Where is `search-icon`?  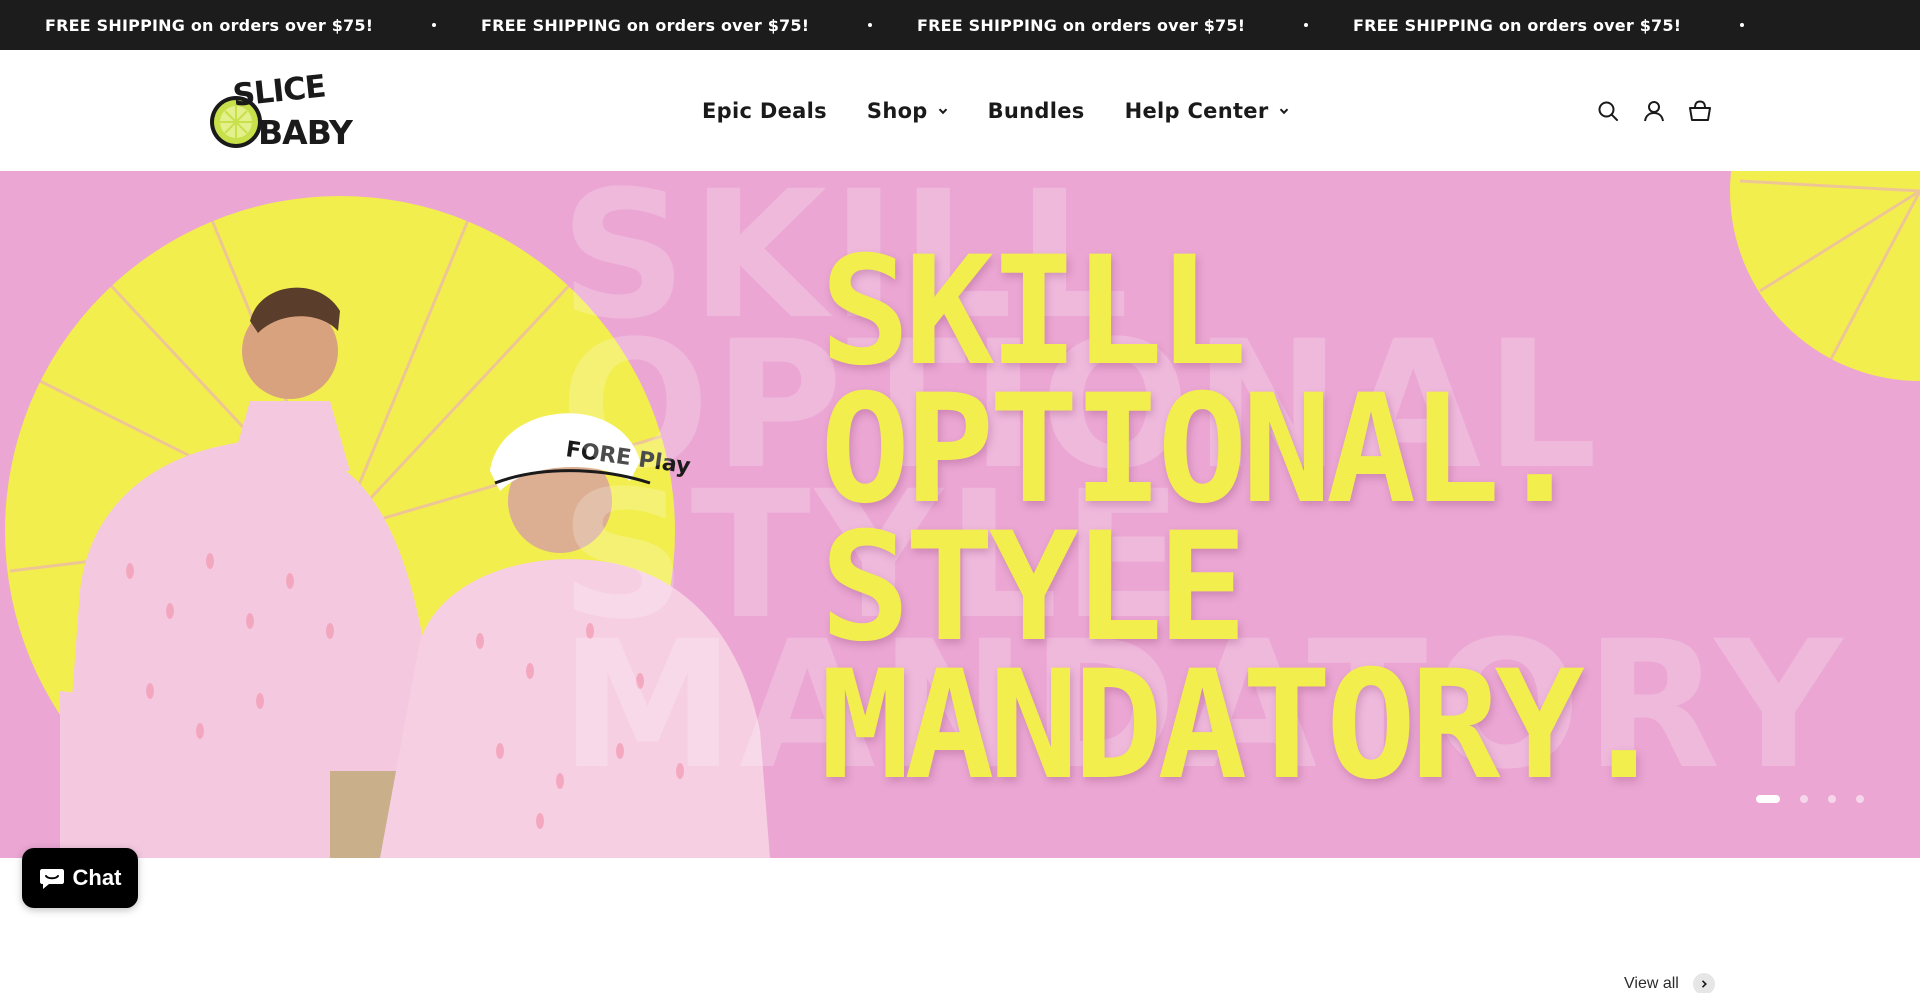 search-icon is located at coordinates (1608, 111).